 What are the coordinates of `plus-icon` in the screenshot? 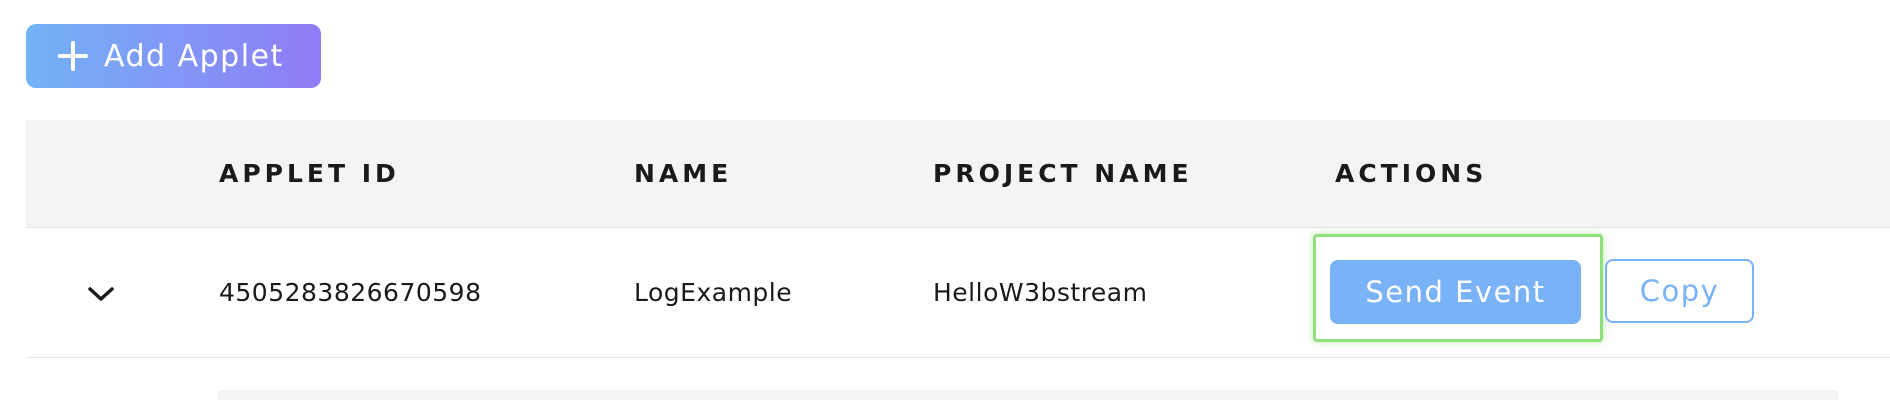 It's located at (73, 56).